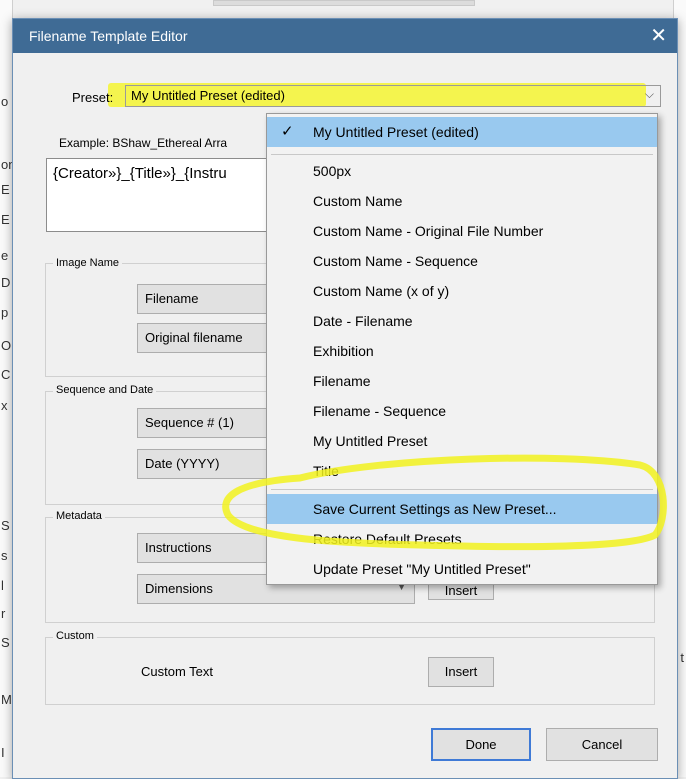 Image resolution: width=686 pixels, height=779 pixels. I want to click on menu-item: Custom Name - Sequence, so click(462, 261).